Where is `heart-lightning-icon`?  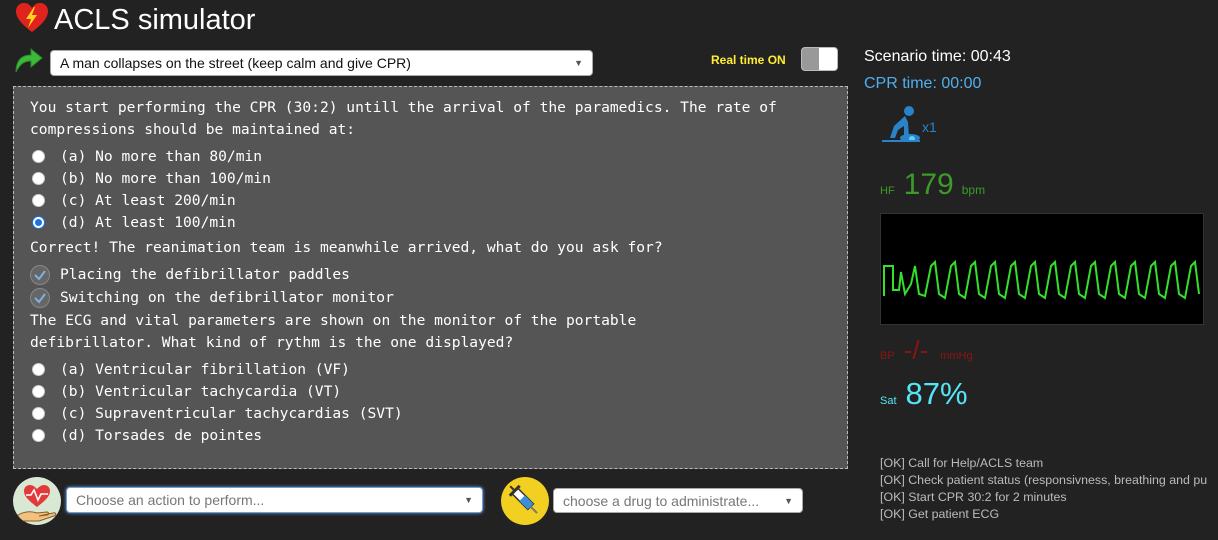
heart-lightning-icon is located at coordinates (32, 20).